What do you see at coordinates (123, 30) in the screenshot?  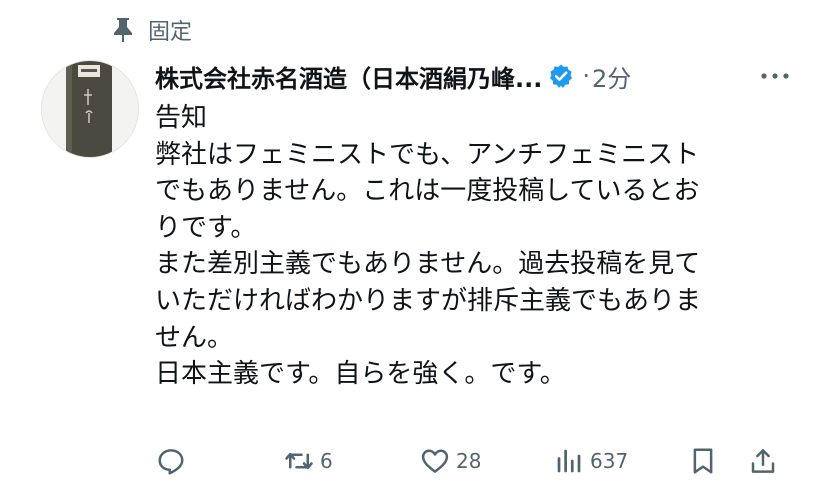 I see `pin-icon` at bounding box center [123, 30].